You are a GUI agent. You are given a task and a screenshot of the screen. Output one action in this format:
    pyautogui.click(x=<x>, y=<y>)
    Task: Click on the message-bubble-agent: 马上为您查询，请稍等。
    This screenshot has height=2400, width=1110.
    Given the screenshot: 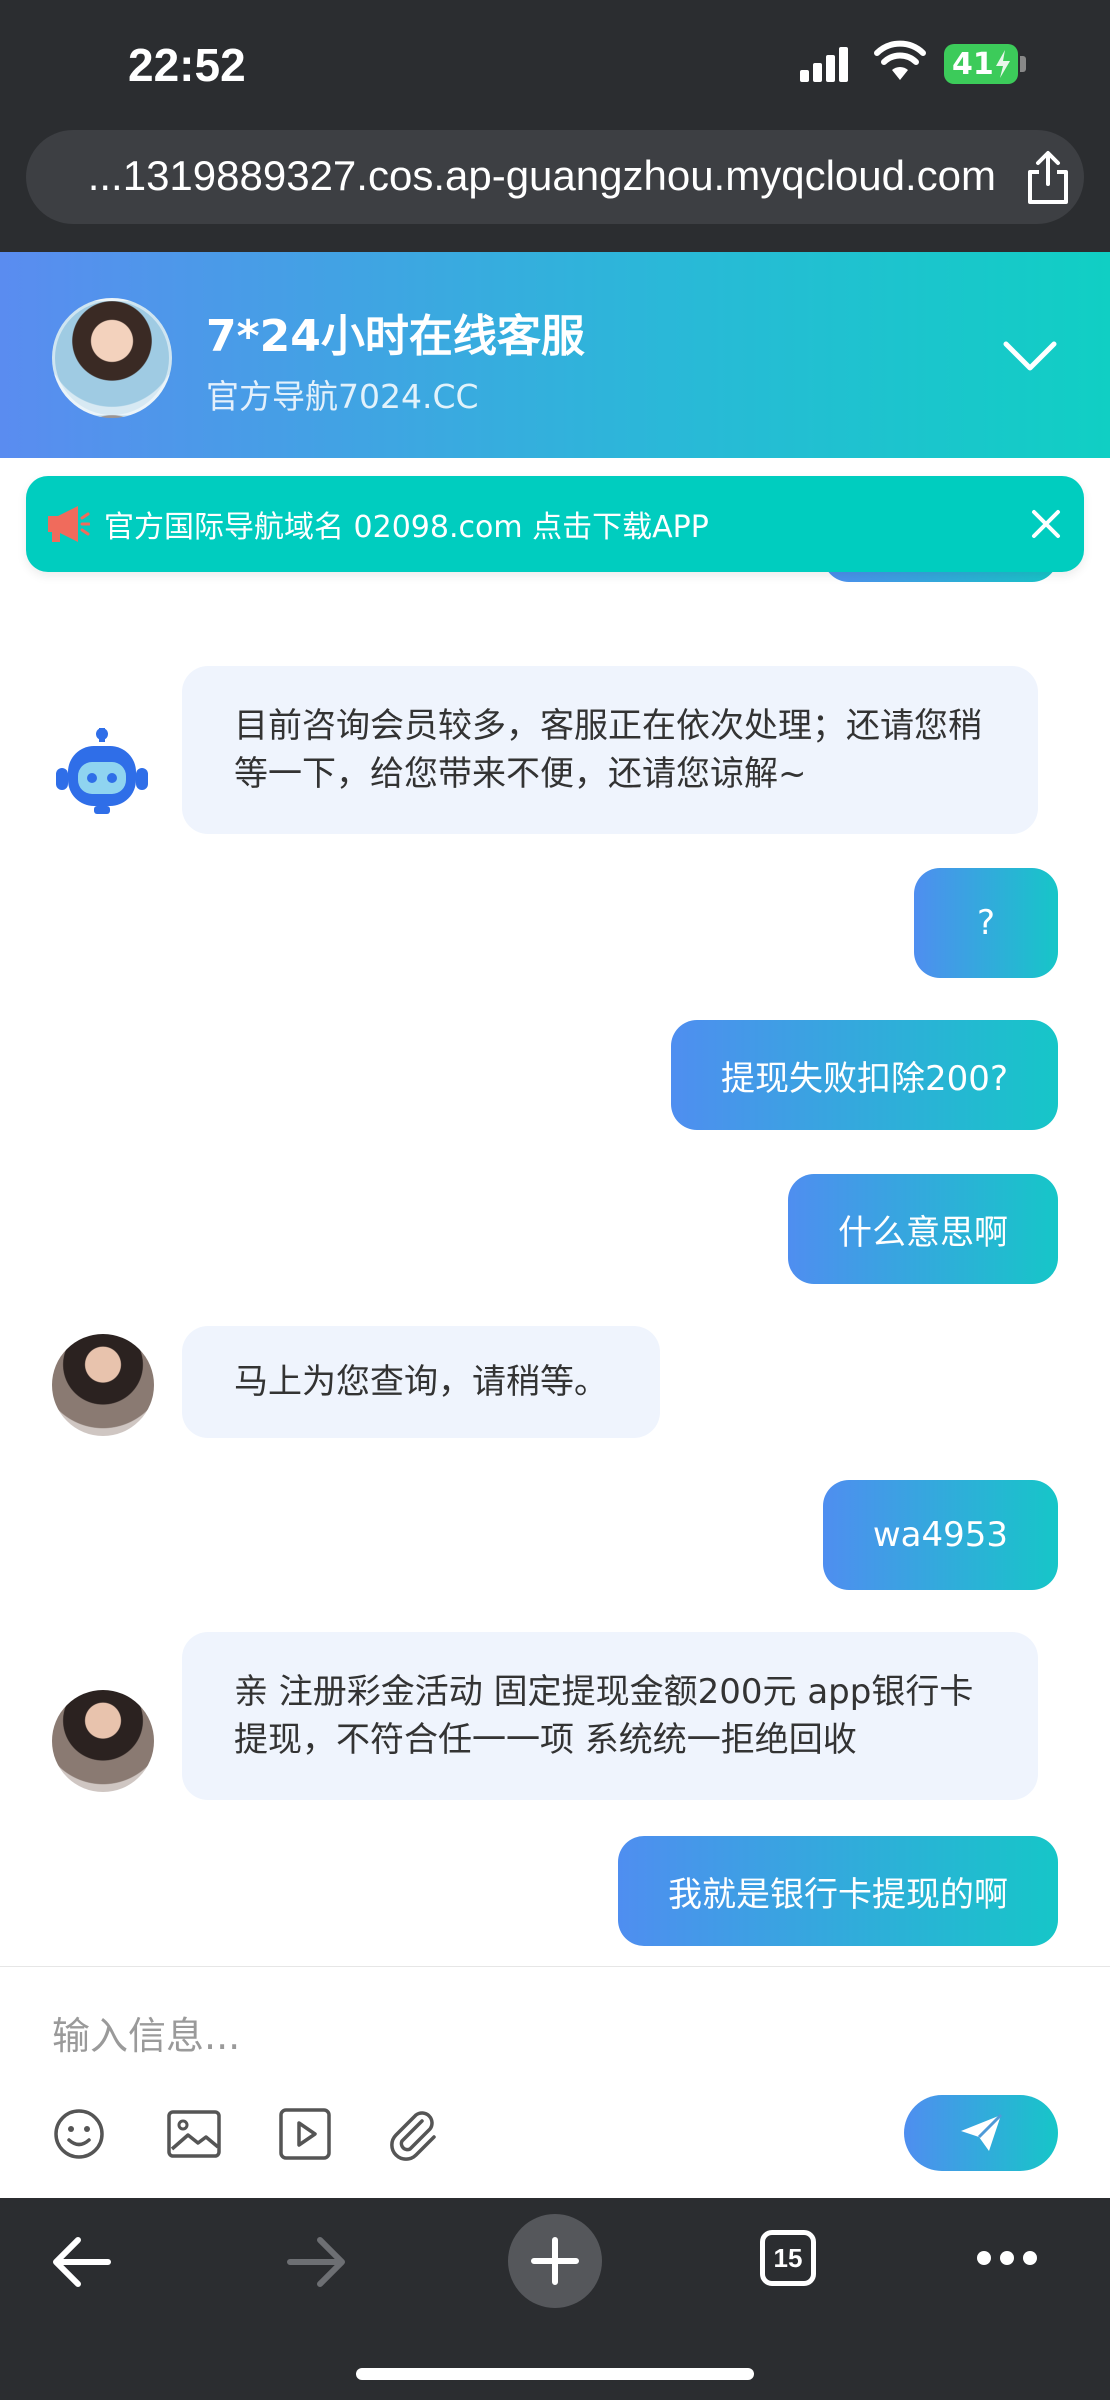 What is the action you would take?
    pyautogui.click(x=421, y=1382)
    